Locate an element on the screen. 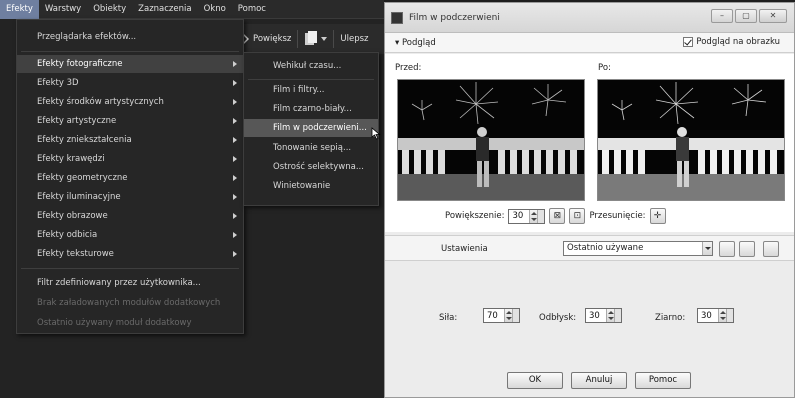 The image size is (795, 398). menu-item-3d-effects: Efekty 3D is located at coordinates (130, 83).